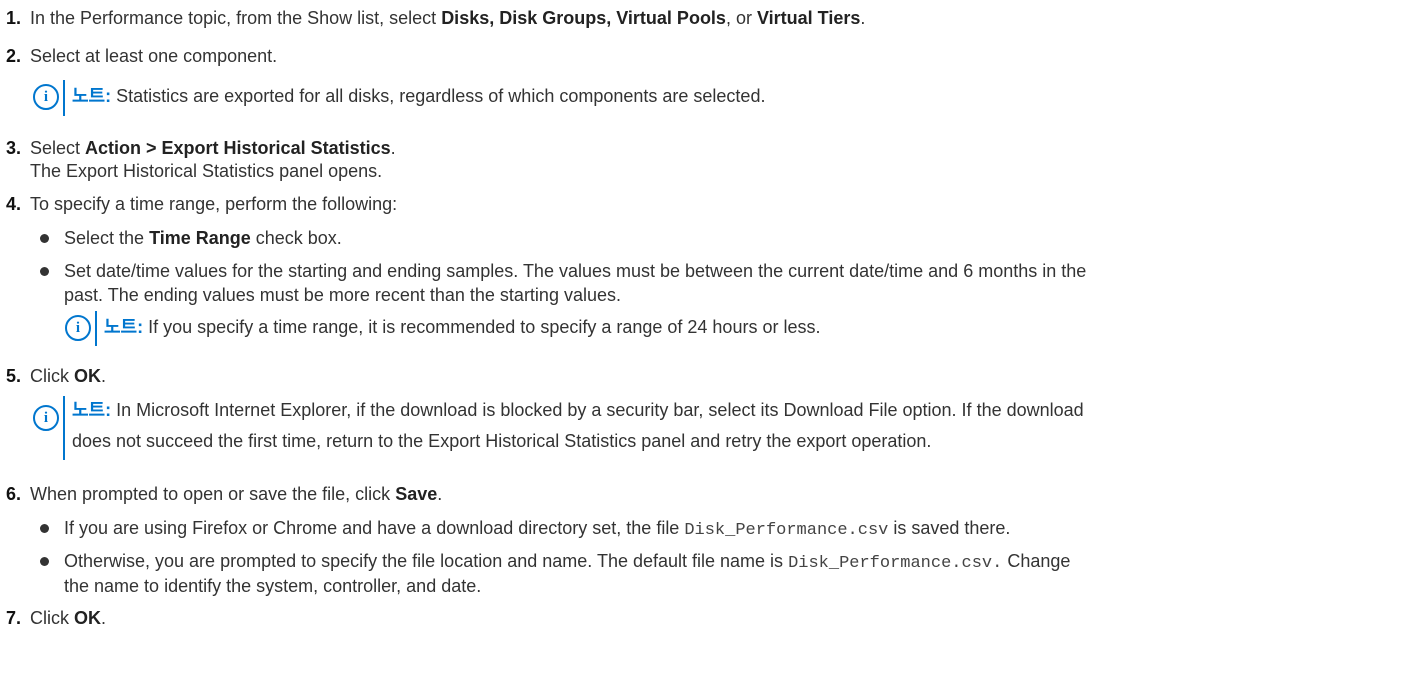 This screenshot has height=686, width=1405. I want to click on file-name: Disk_Performance.csv, so click(786, 530).